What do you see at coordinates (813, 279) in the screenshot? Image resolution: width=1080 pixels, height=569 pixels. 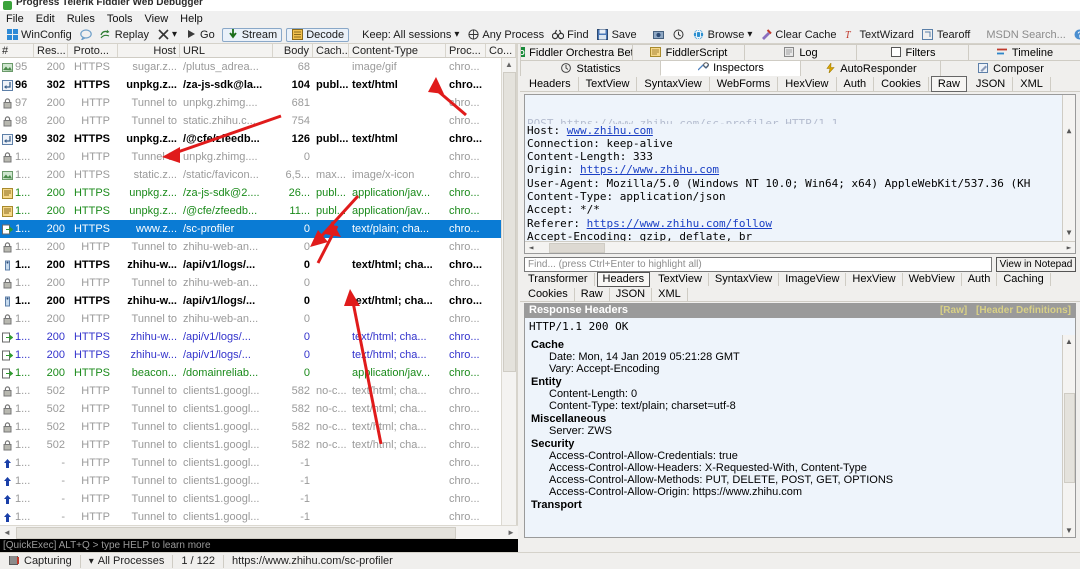 I see `response-tab-imageview: ImageView` at bounding box center [813, 279].